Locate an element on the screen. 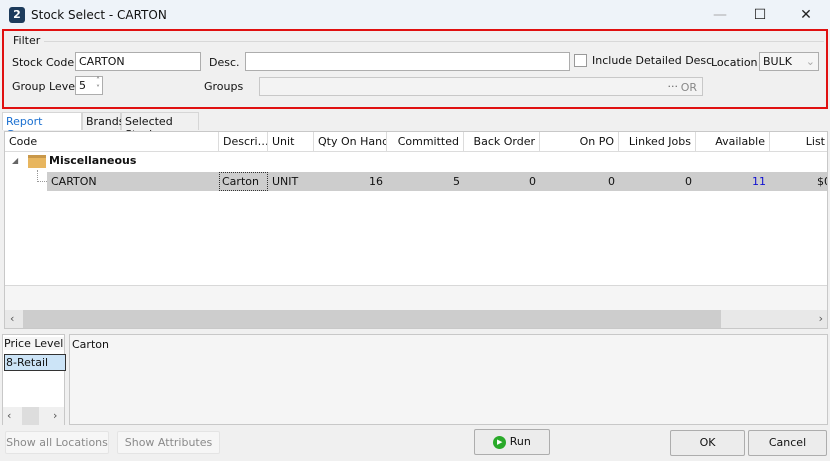 The image size is (830, 461). show-all-locations-button: Show all Locations is located at coordinates (57, 442).